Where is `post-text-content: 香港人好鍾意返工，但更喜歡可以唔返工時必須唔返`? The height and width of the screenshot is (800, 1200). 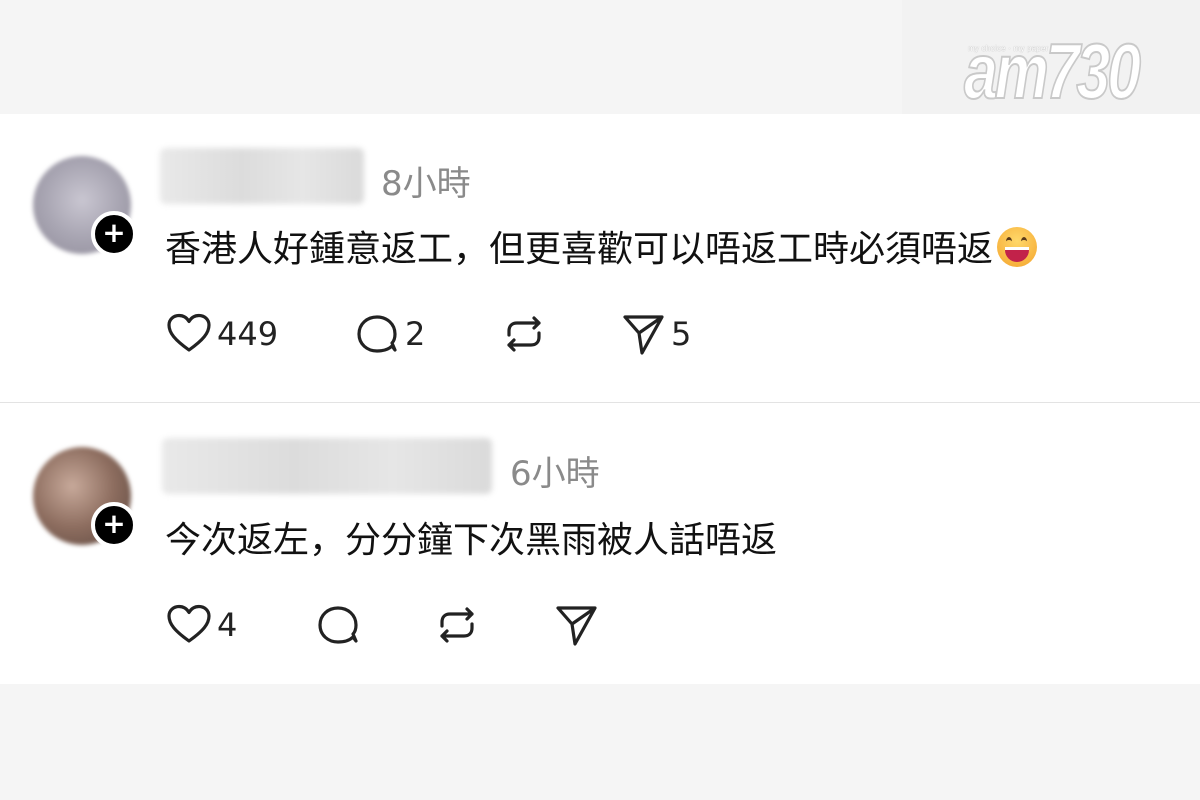 post-text-content: 香港人好鍾意返工，但更喜歡可以唔返工時必須唔返 is located at coordinates (579, 249).